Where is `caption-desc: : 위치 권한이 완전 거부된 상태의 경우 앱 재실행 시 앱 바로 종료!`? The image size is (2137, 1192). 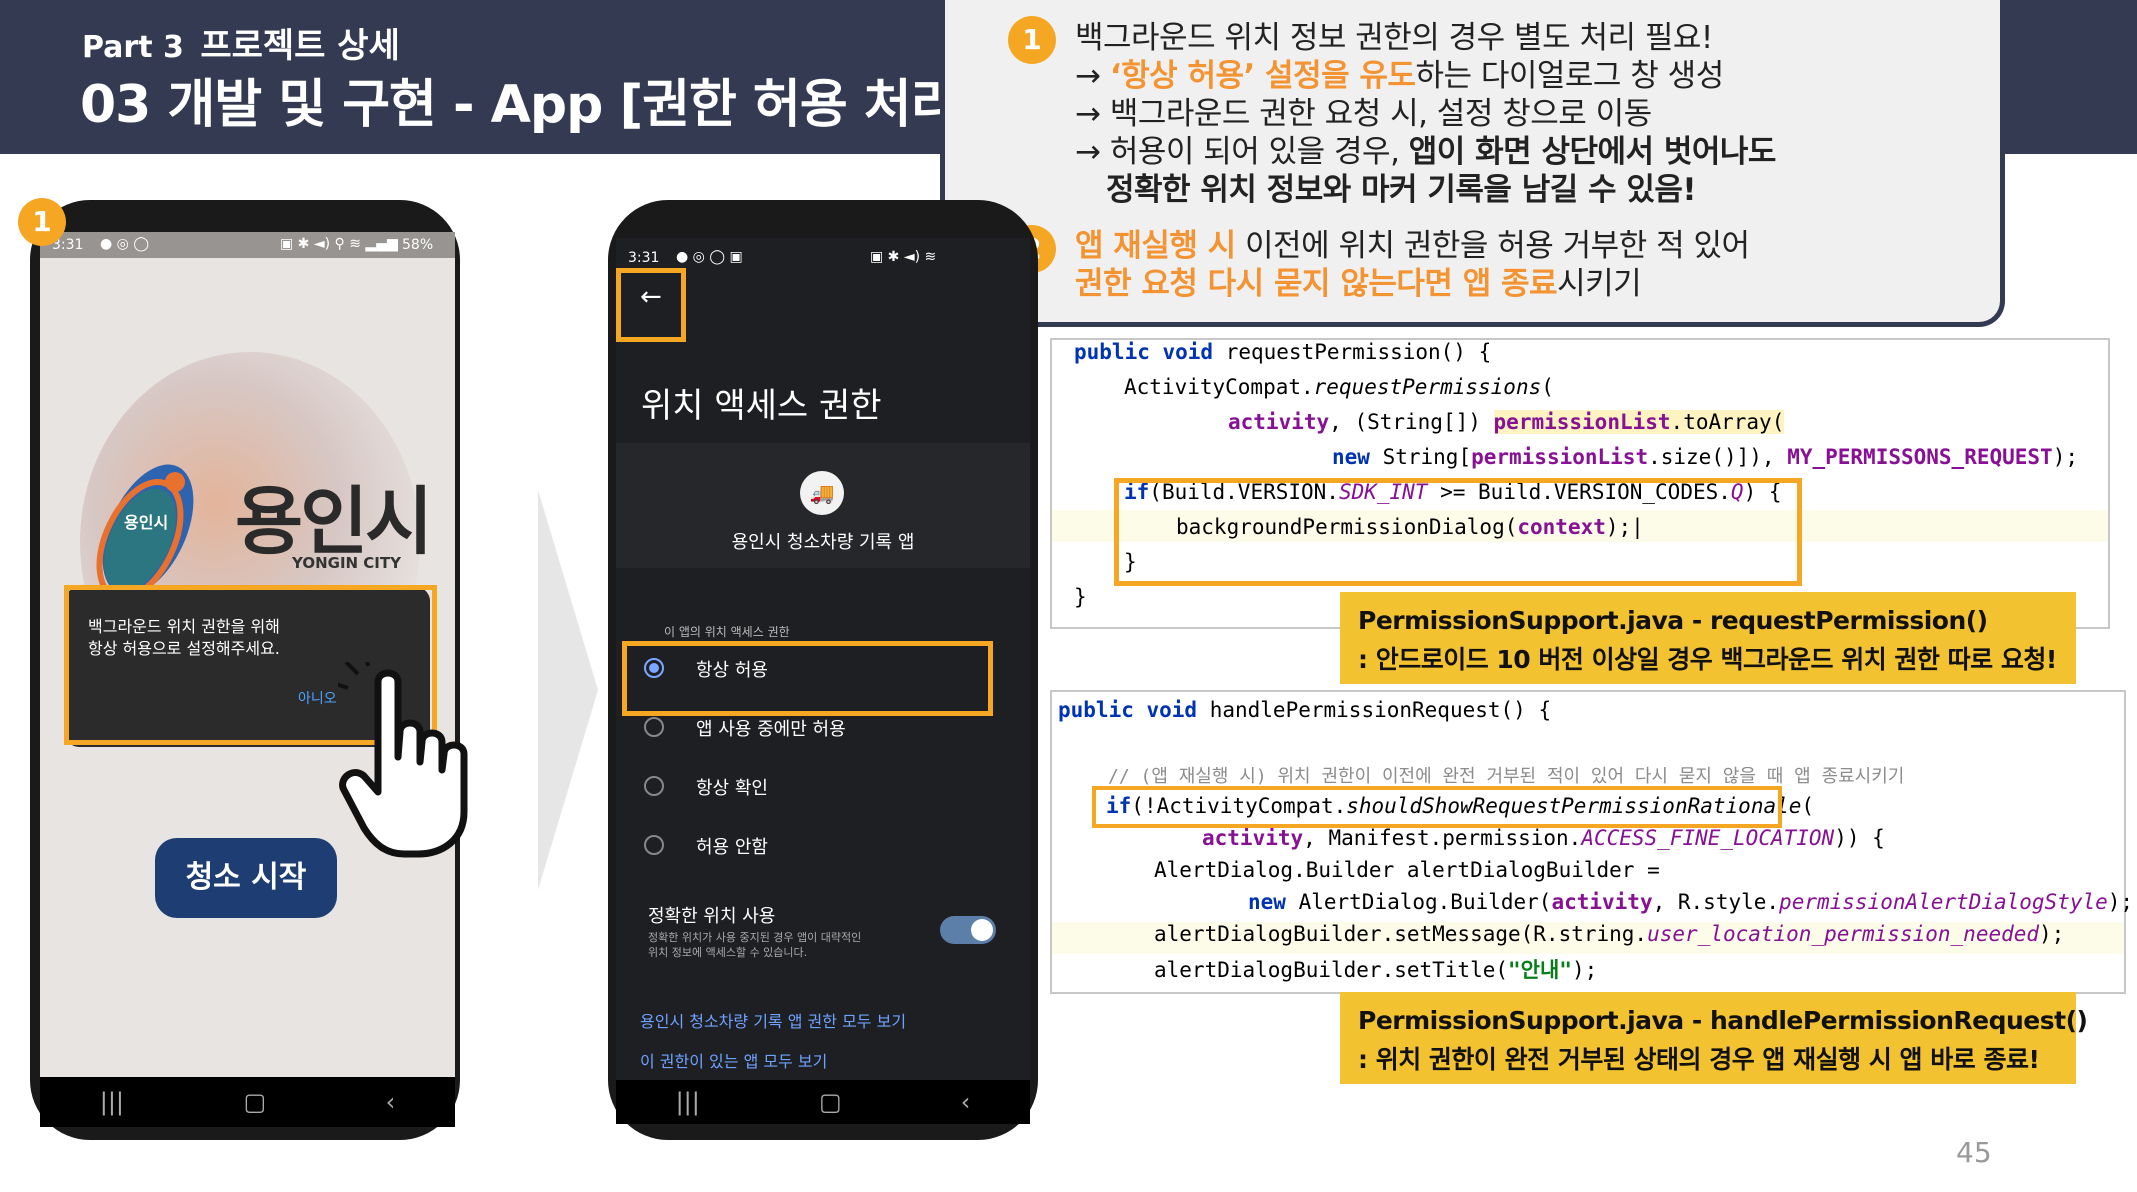 caption-desc: : 위치 권한이 완전 거부된 상태의 경우 앱 재실행 시 앱 바로 종료! is located at coordinates (1699, 1059).